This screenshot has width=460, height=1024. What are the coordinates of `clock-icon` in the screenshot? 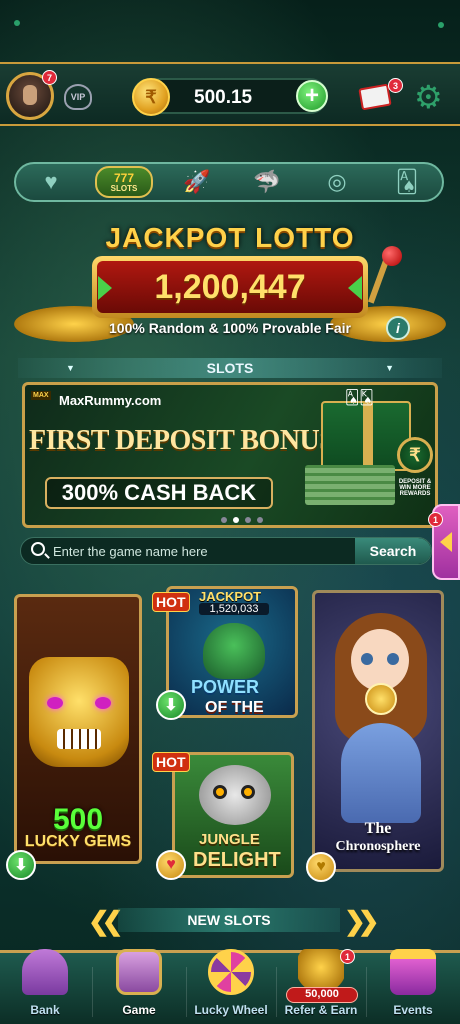 It's located at (381, 699).